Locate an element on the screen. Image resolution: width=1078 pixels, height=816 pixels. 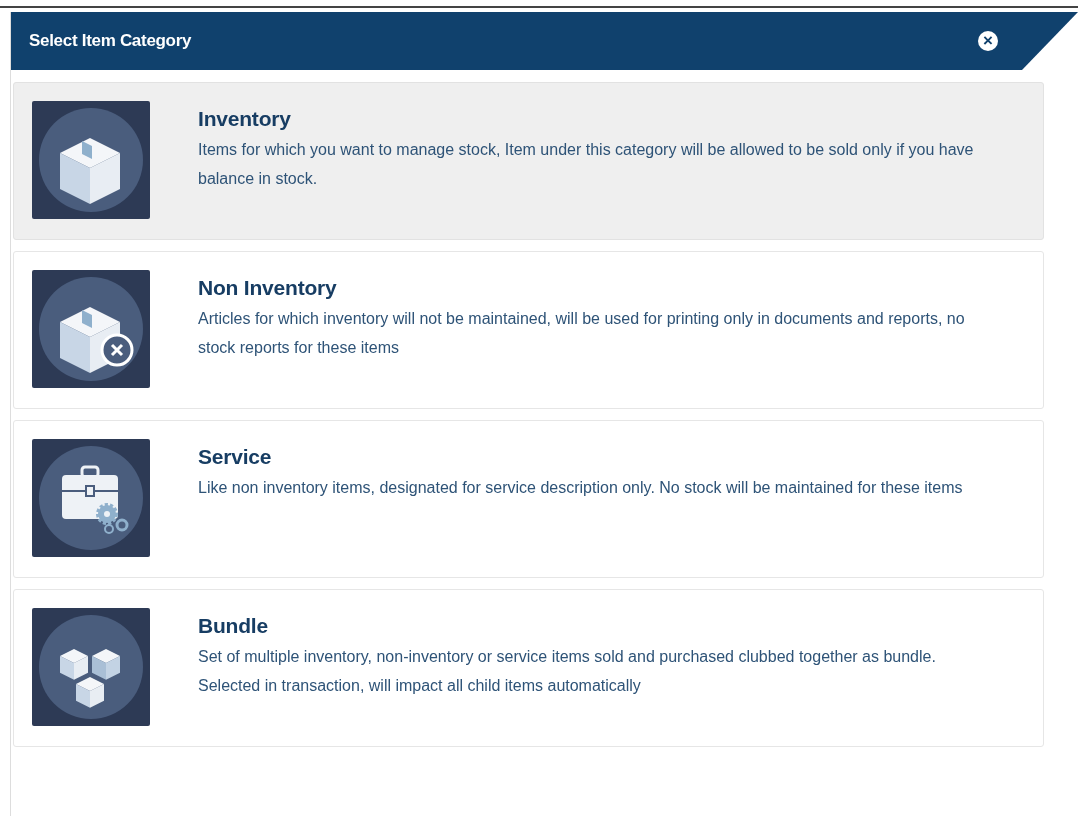
category-description: Articles for which inventory will not be maintained, will be used for printing only in documents and reports, no stock reports for these items is located at coordinates (582, 333).